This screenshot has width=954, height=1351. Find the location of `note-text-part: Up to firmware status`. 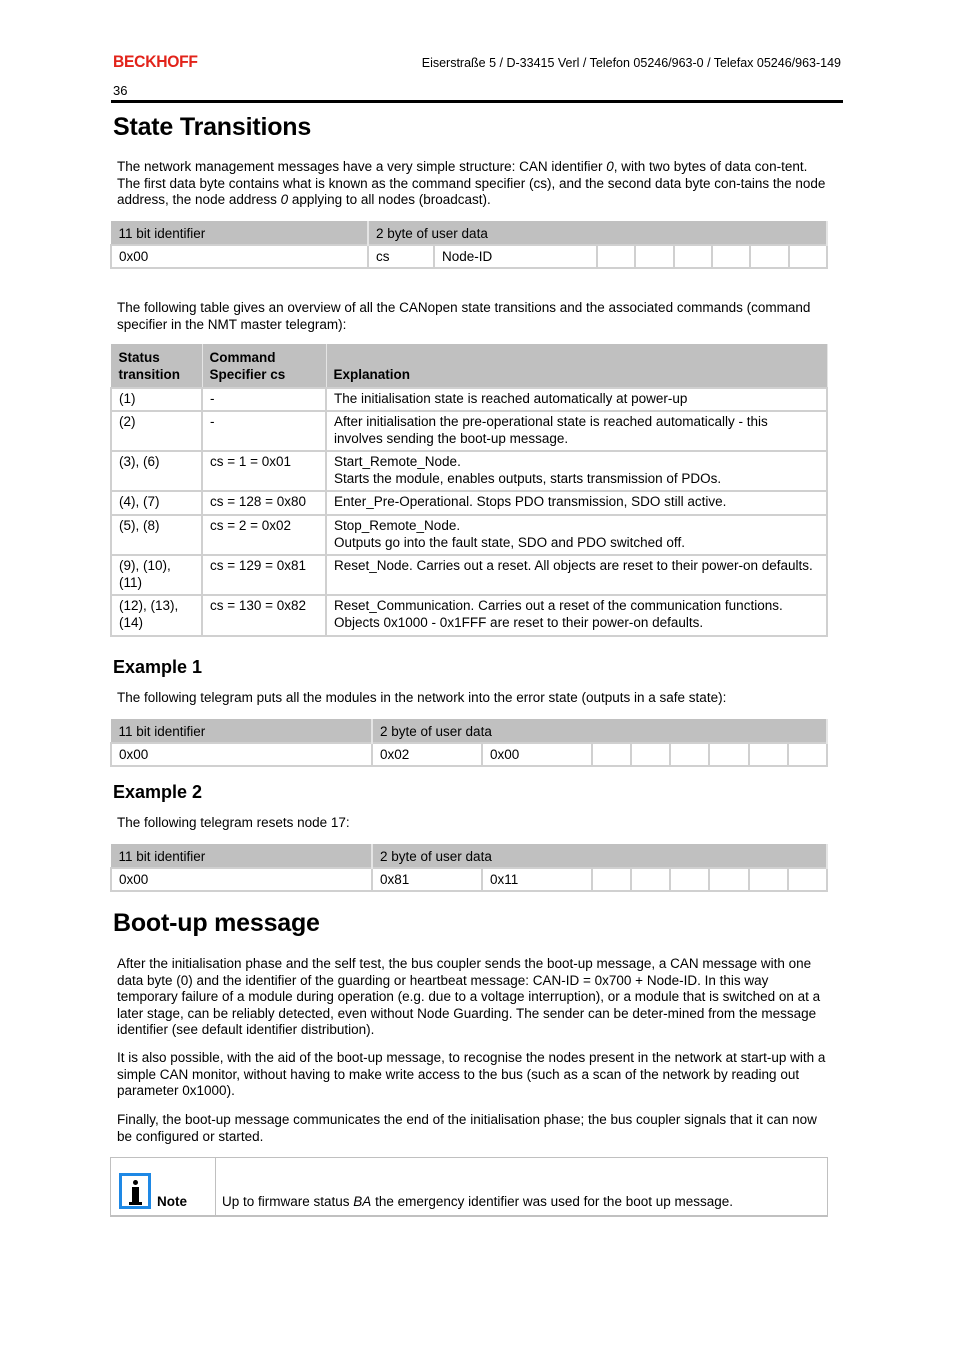

note-text-part: Up to firmware status is located at coordinates (288, 1201).